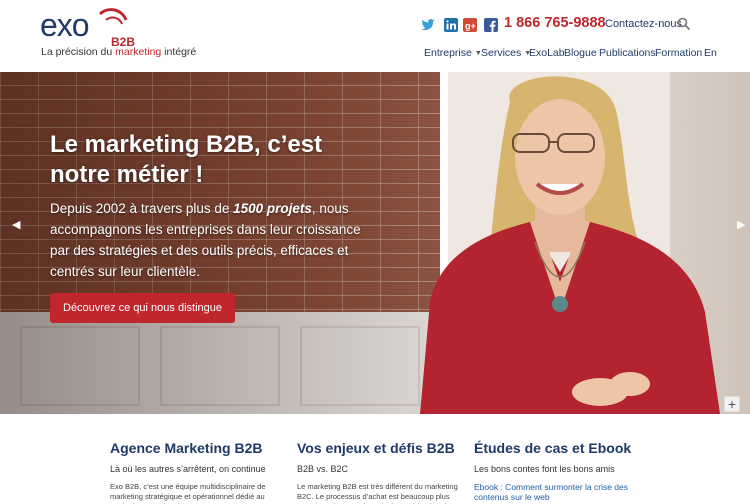  What do you see at coordinates (451, 25) in the screenshot?
I see `linkedin-icon` at bounding box center [451, 25].